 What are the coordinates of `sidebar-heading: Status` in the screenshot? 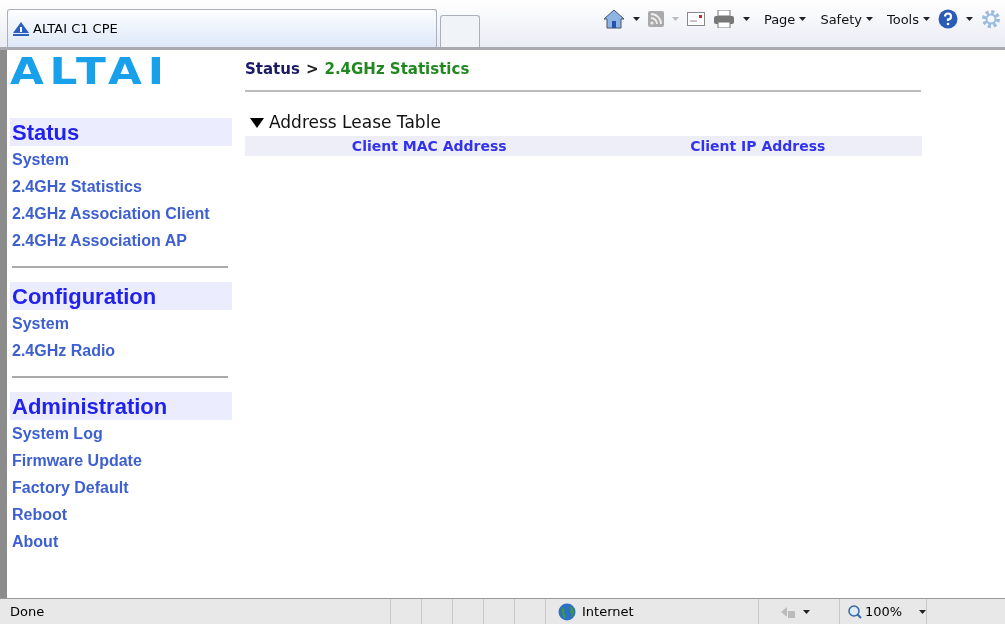 It's located at (121, 132).